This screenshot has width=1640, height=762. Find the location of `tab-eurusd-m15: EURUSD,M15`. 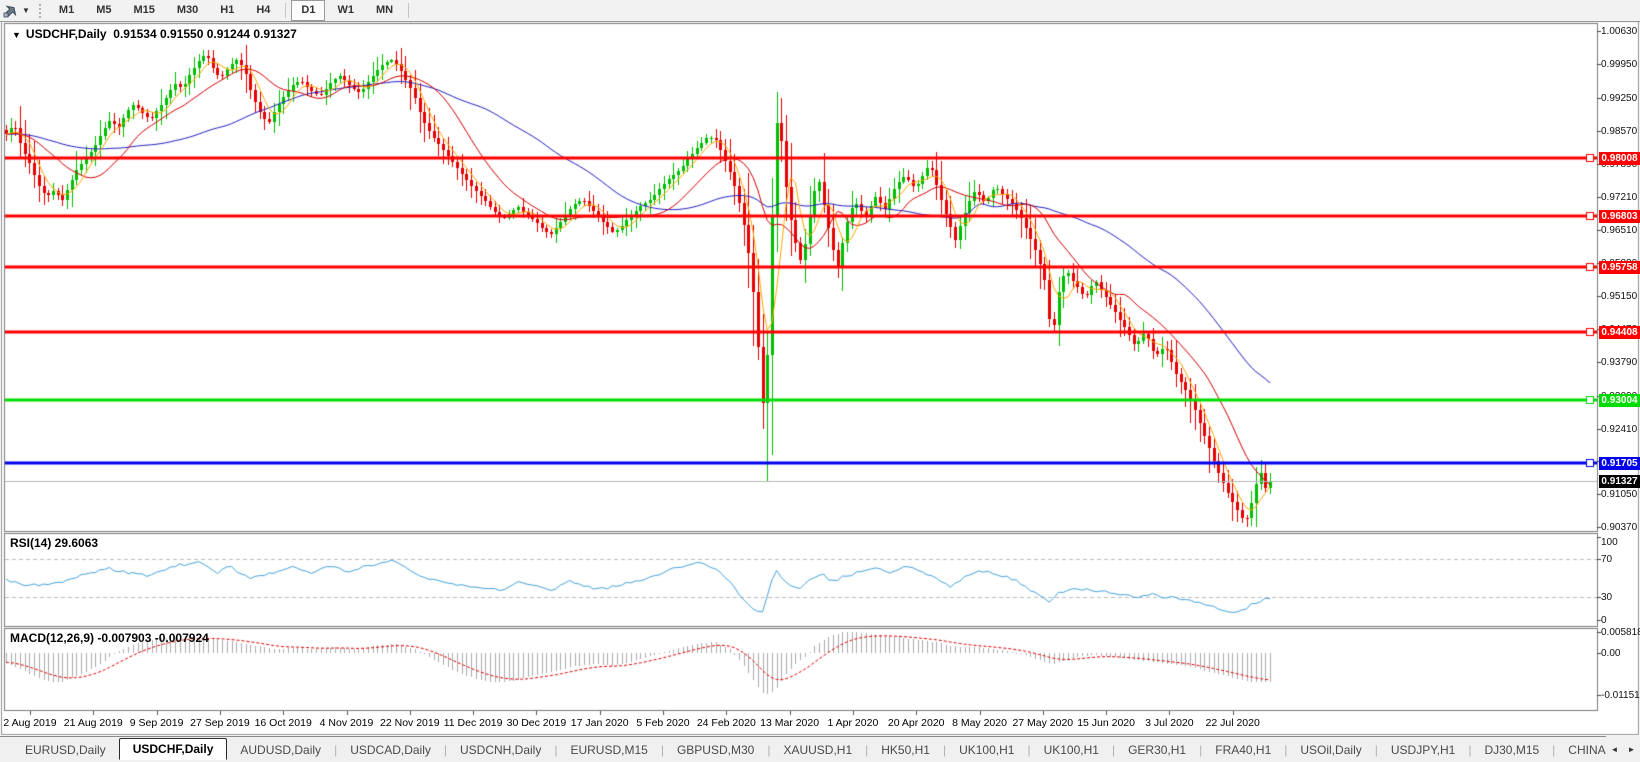

tab-eurusd-m15: EURUSD,M15 is located at coordinates (608, 750).